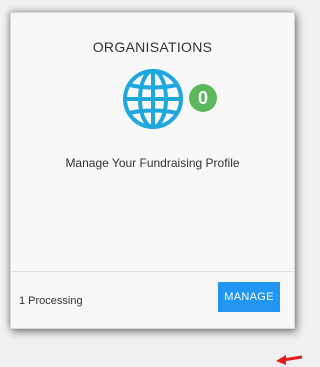 The width and height of the screenshot is (320, 367). I want to click on card-description: Manage Your Fundraising Profile, so click(152, 163).